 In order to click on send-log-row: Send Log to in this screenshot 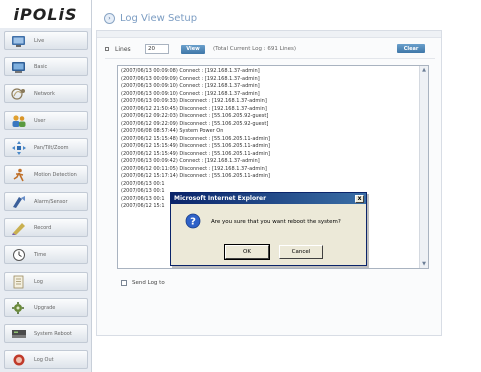, I will do `click(143, 283)`.